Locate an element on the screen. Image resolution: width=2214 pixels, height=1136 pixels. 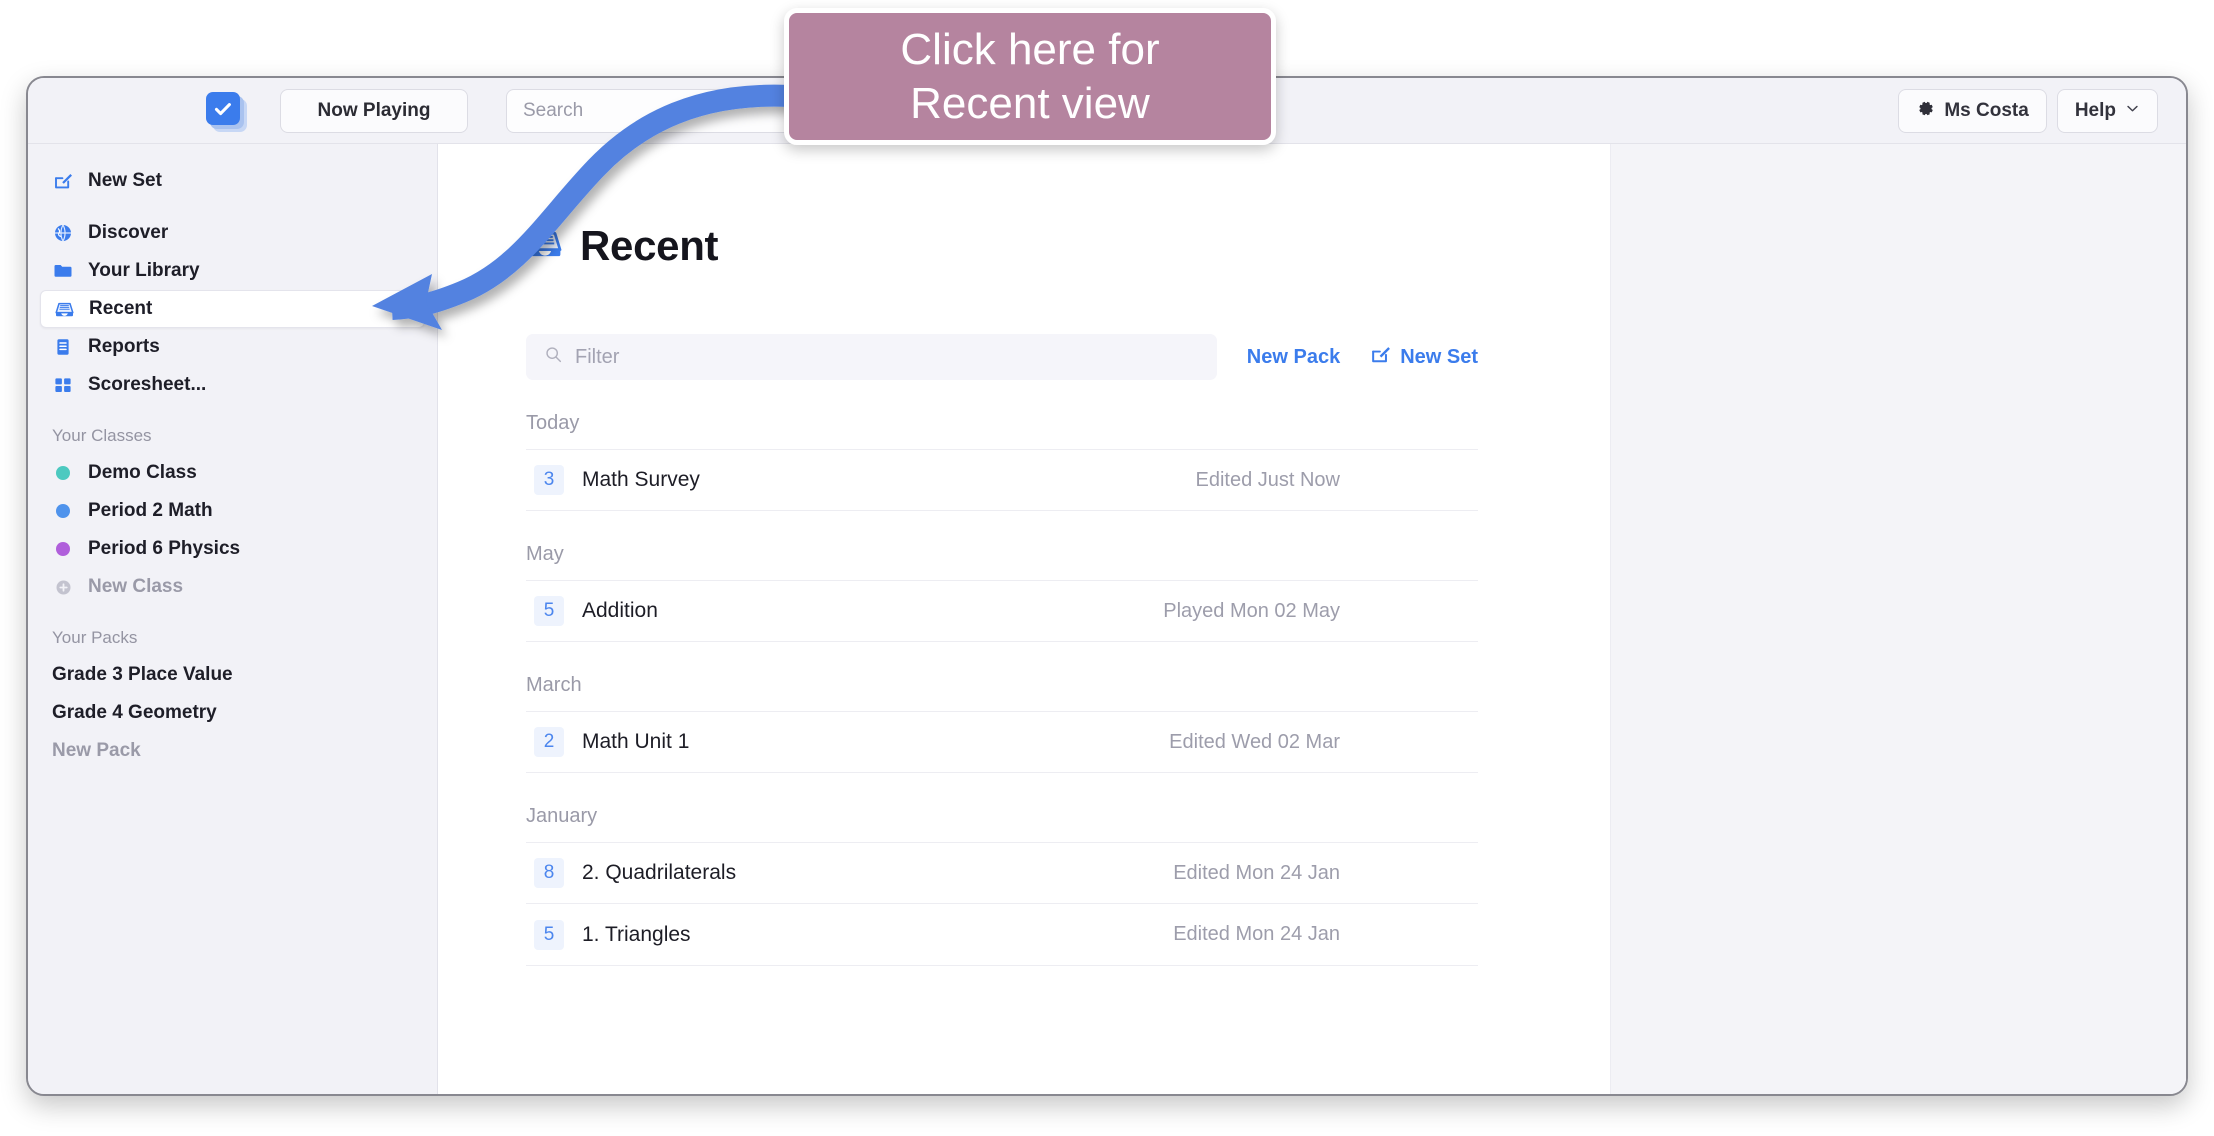
table-row: 5 1. Triangles Edited Mon 24 Jan is located at coordinates (1002, 935).